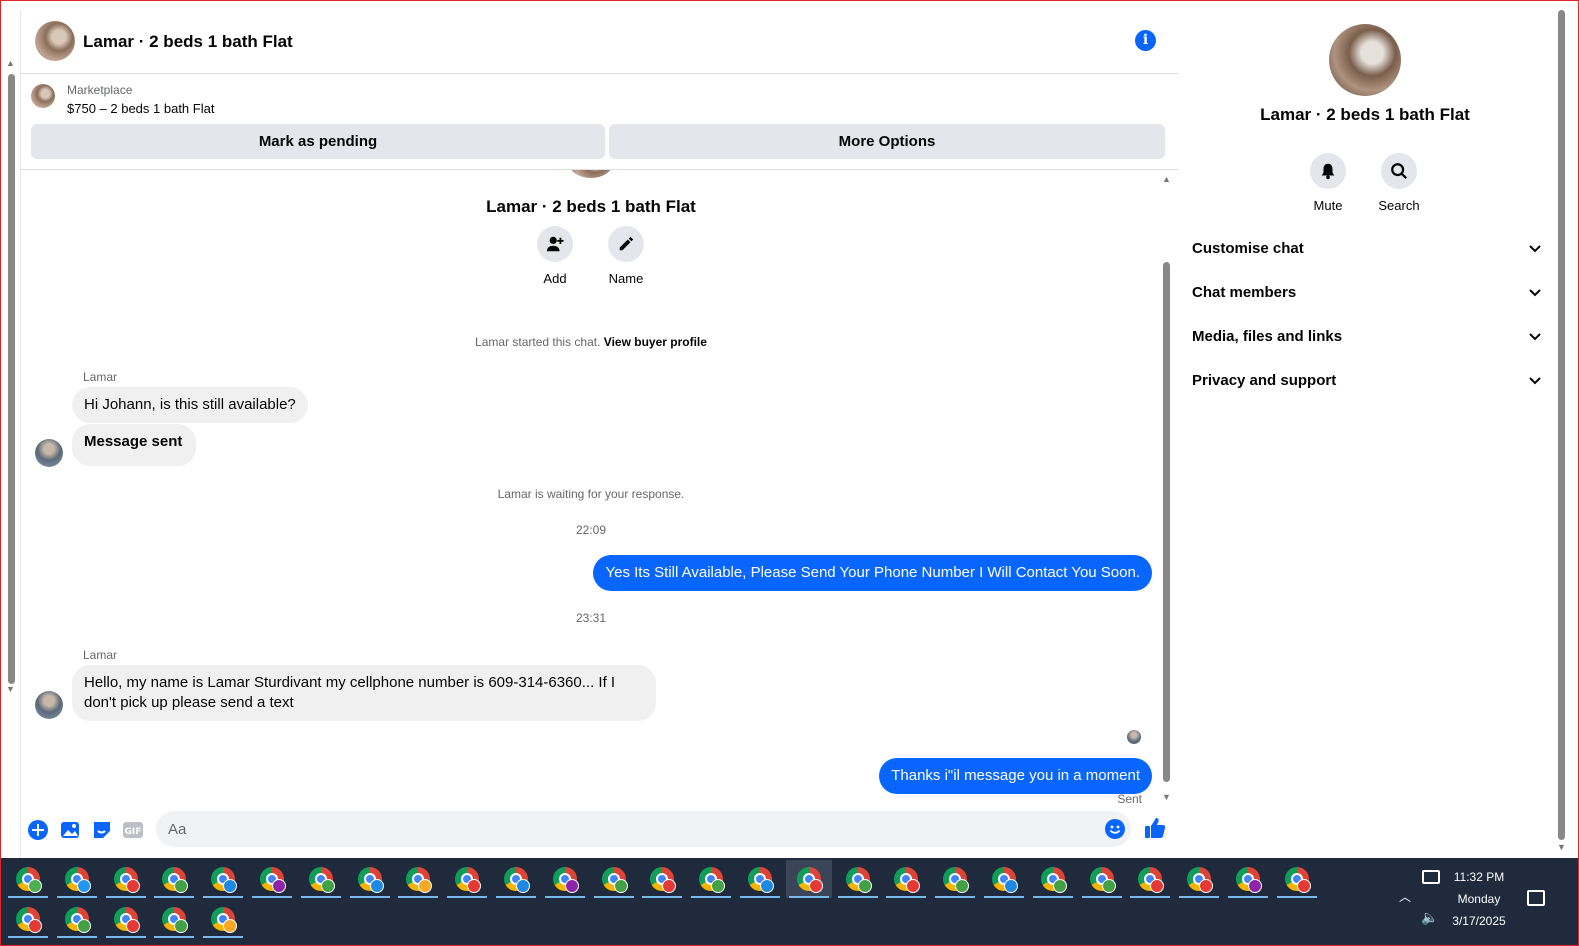 Image resolution: width=1579 pixels, height=946 pixels. Describe the element at coordinates (1367, 337) in the screenshot. I see `media-files-links-section: Media, files and links` at that location.